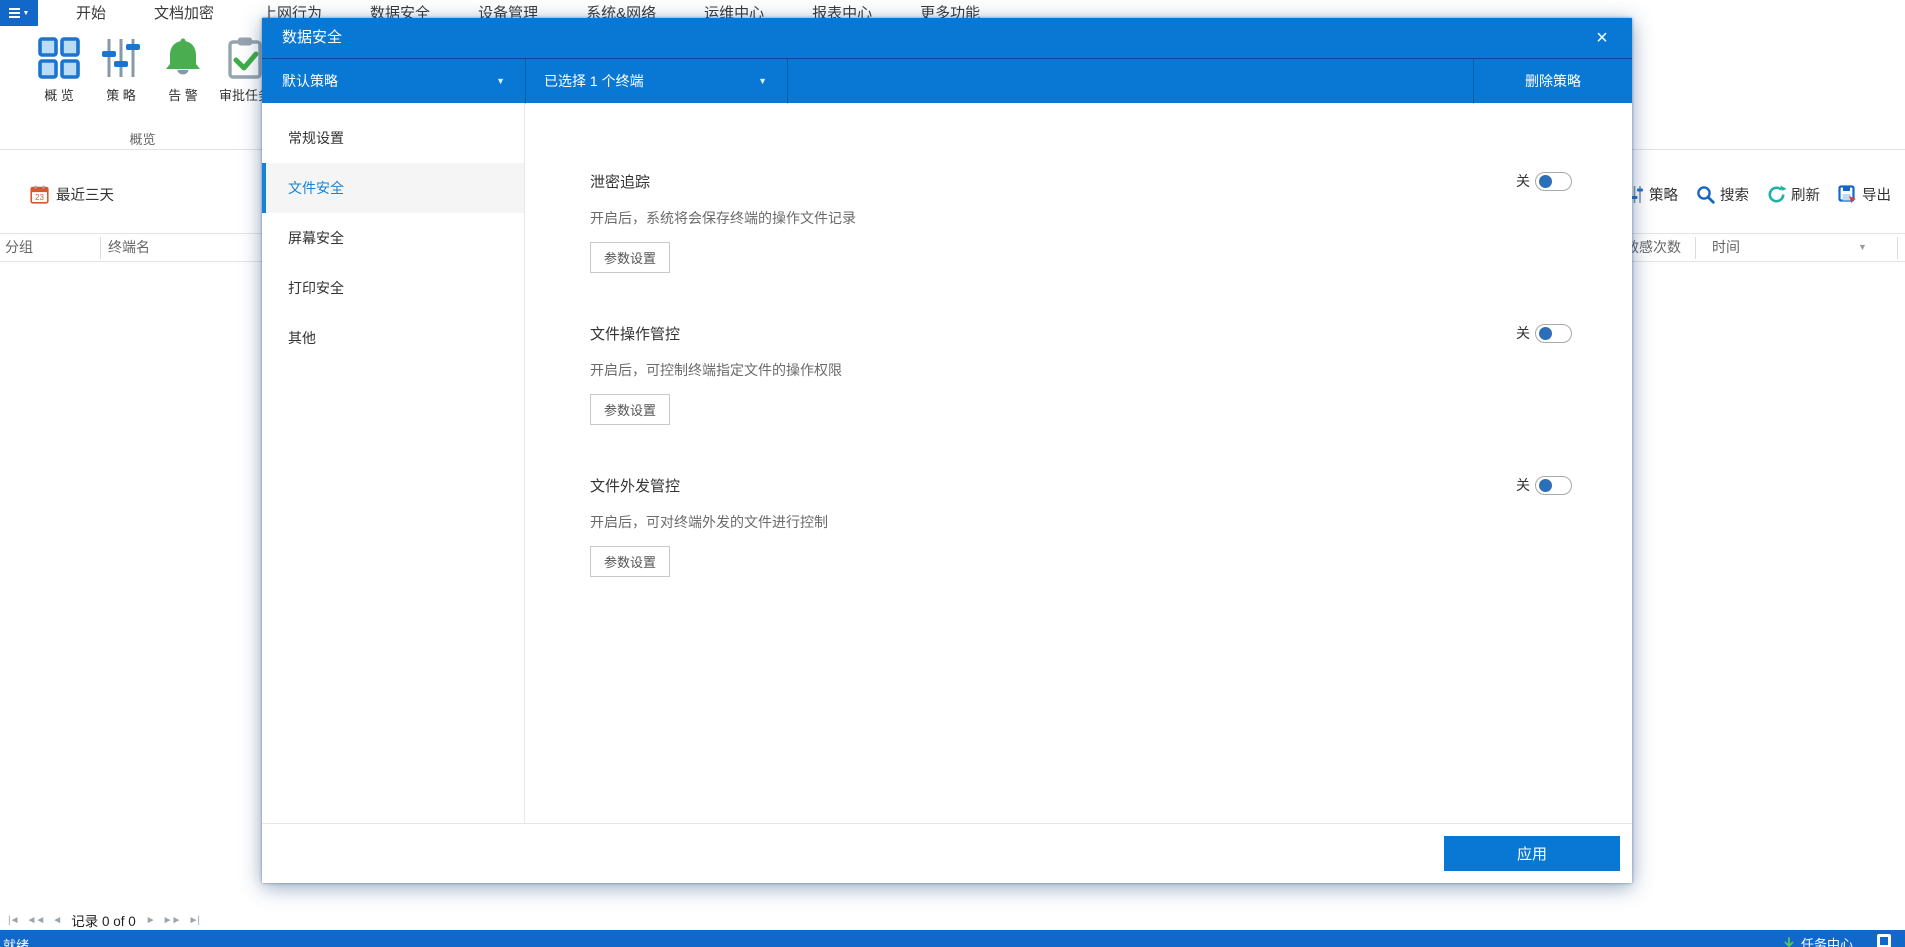  What do you see at coordinates (36, 920) in the screenshot?
I see `fast-prev-icon: ◄◄` at bounding box center [36, 920].